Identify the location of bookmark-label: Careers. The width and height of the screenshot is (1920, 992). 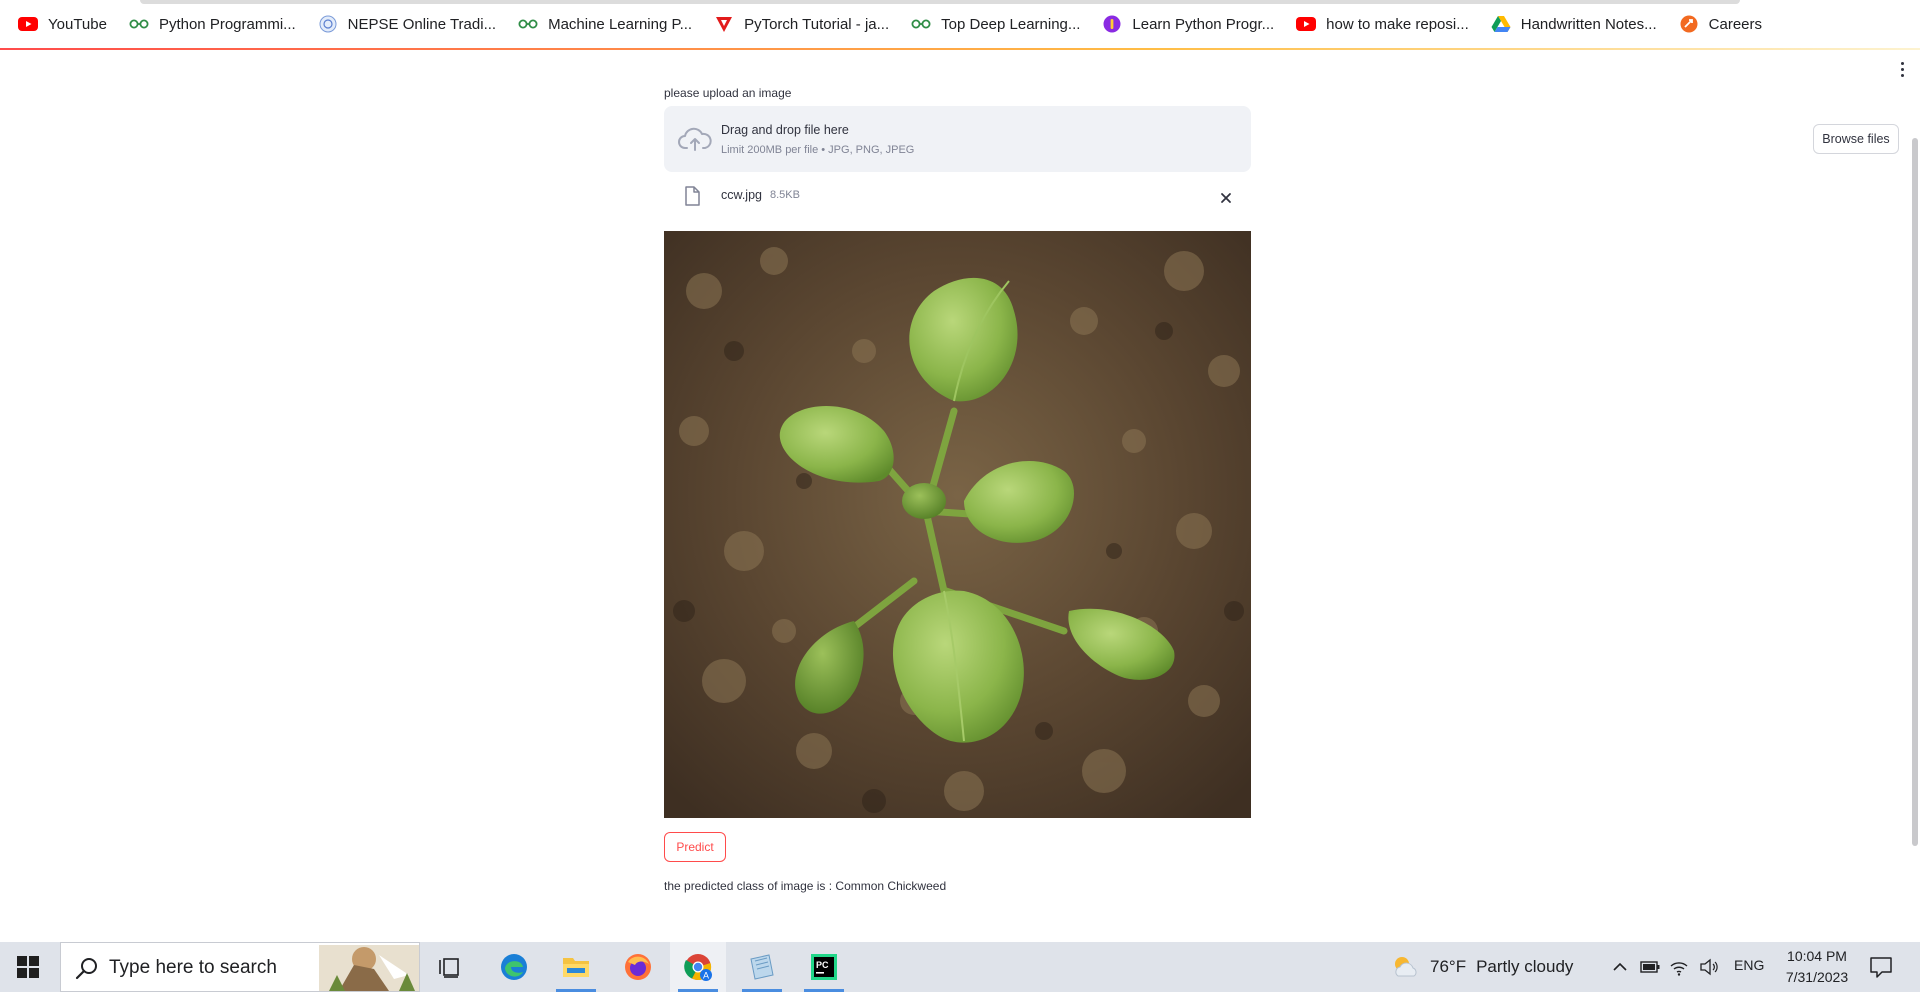
(1735, 24).